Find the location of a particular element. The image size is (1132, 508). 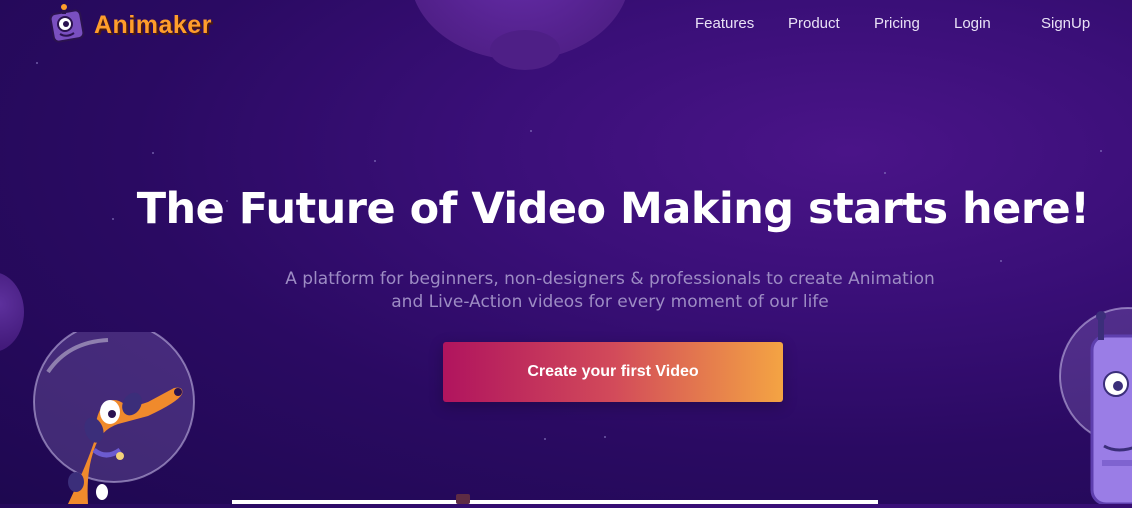

nav-login: Login is located at coordinates (972, 23).